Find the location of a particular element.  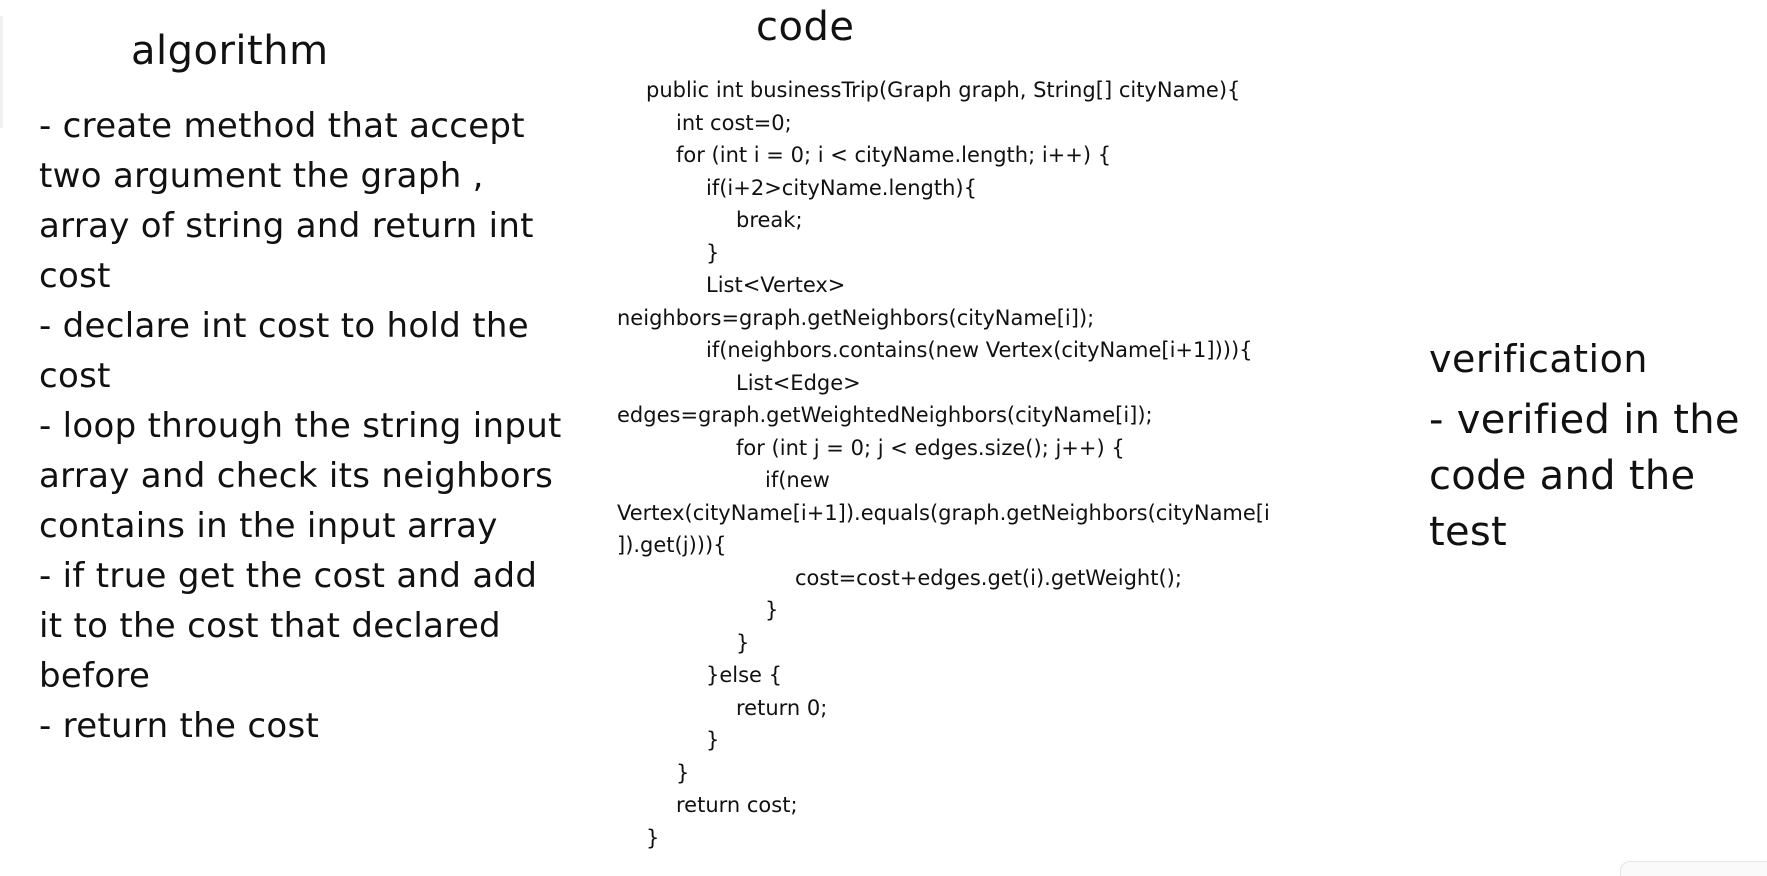

algorithm-line: array of string and return int is located at coordinates (286, 226).